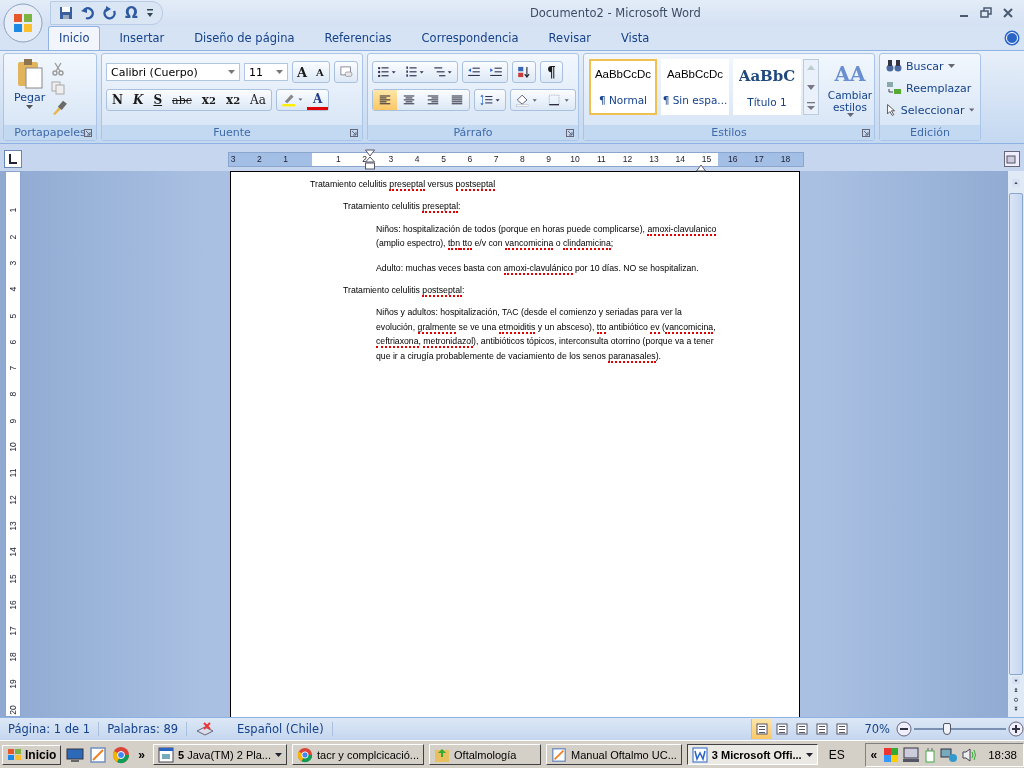  Describe the element at coordinates (930, 754) in the screenshot. I see `power-plug-icon` at that location.